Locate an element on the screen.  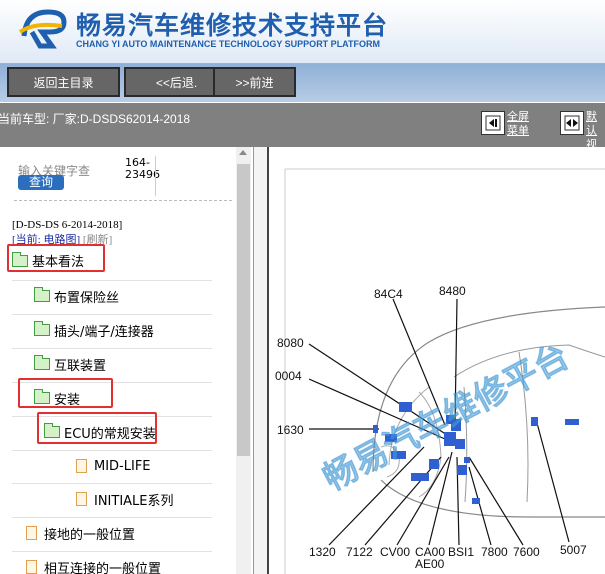
tree-item-label: 布置保险丝 is located at coordinates (87, 298).